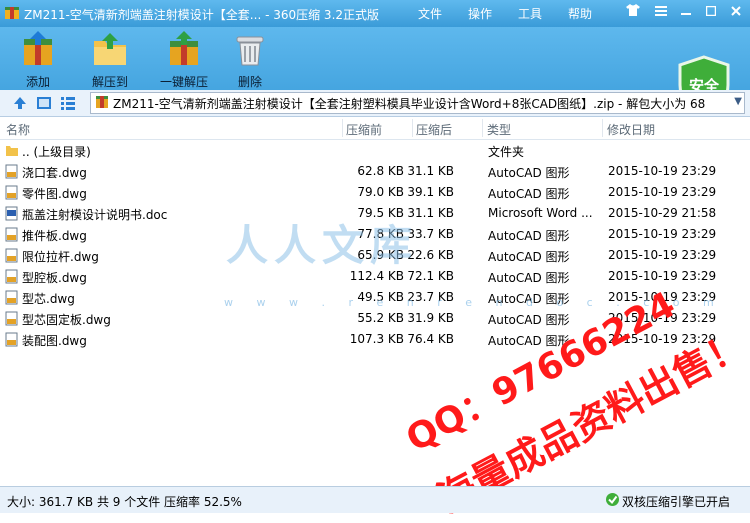 The height and width of the screenshot is (523, 750). Describe the element at coordinates (375, 499) in the screenshot. I see `status-bar: 大小: 361.7 KB 共 9 个文件 压缩率 52.5% 双核压缩引擎已开启` at that location.